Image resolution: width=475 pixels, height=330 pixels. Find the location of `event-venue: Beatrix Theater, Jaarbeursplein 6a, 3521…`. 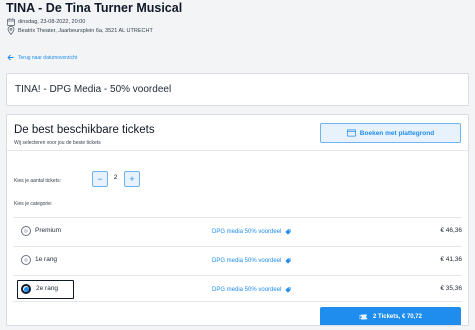

event-venue: Beatrix Theater, Jaarbeursplein 6a, 3521… is located at coordinates (85, 30).